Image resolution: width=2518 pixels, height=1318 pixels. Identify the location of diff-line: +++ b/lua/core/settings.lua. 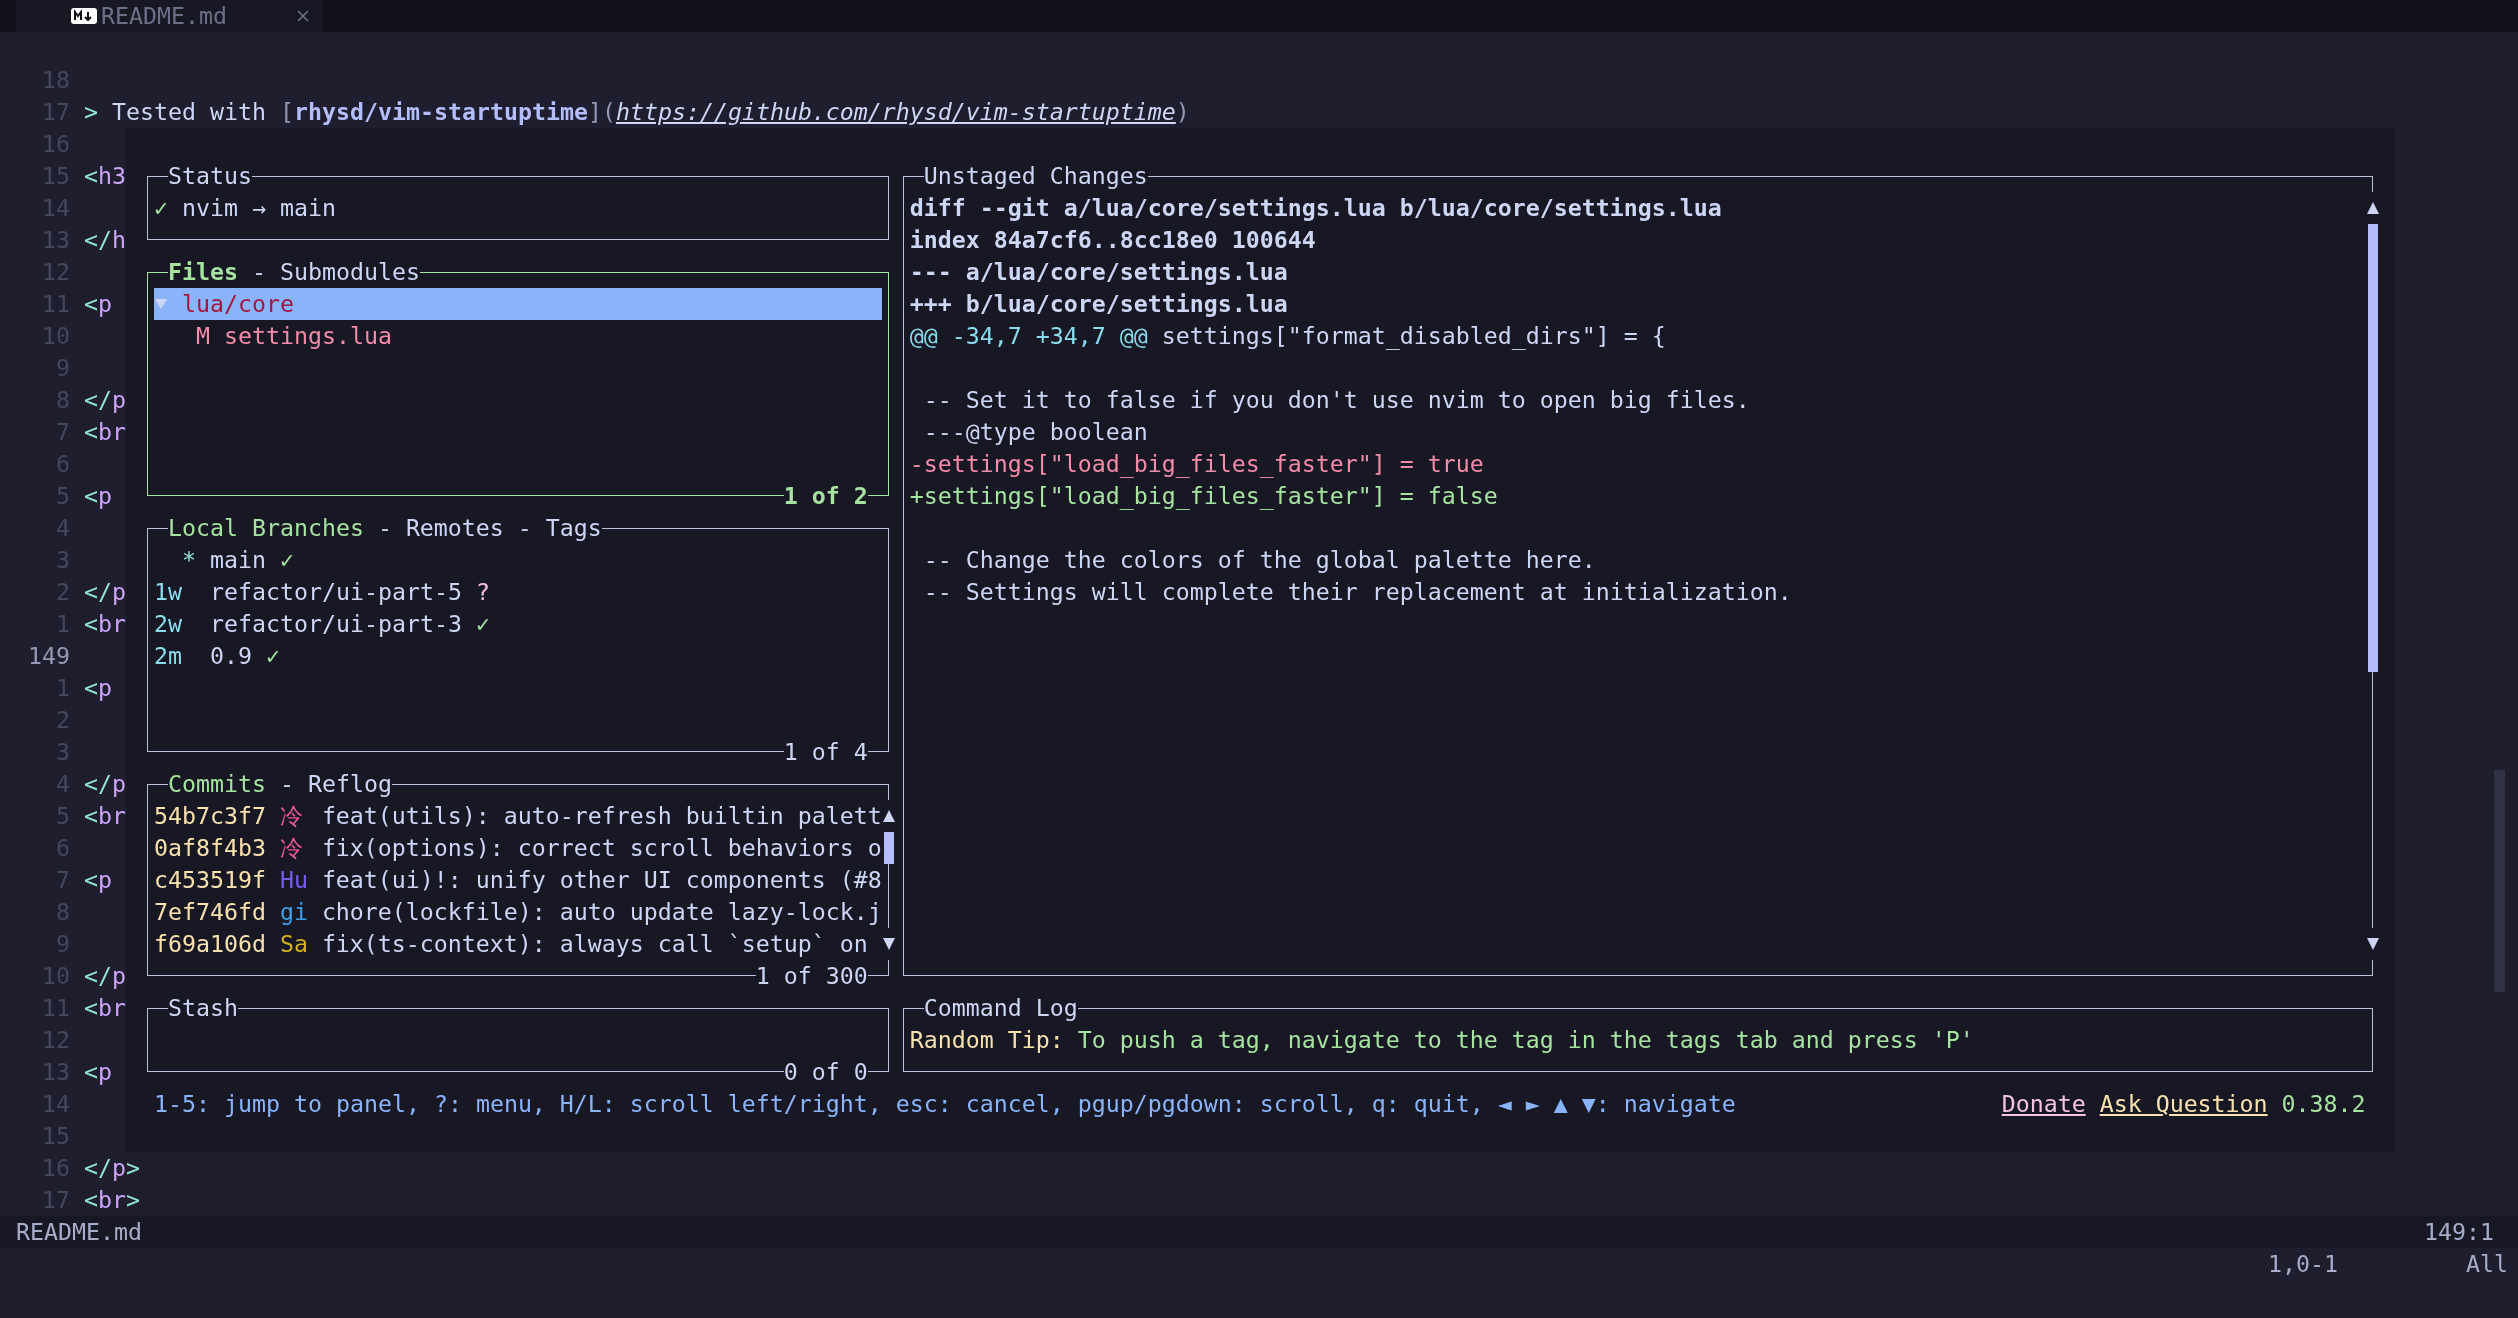
(1098, 304).